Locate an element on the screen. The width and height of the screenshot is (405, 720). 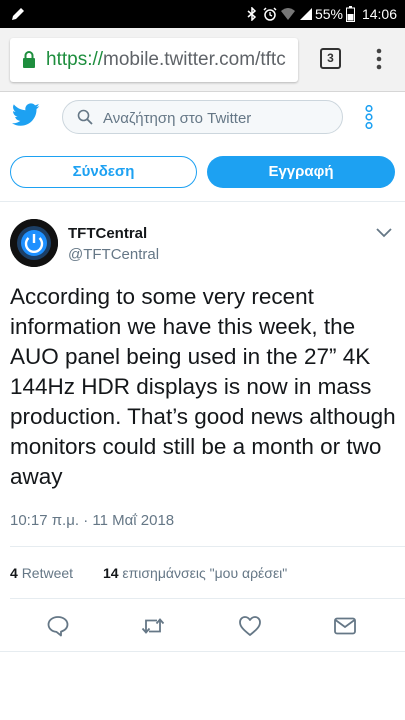
browser-toolbar: https://mobile.twitter.com/tftc is located at coordinates (202, 60).